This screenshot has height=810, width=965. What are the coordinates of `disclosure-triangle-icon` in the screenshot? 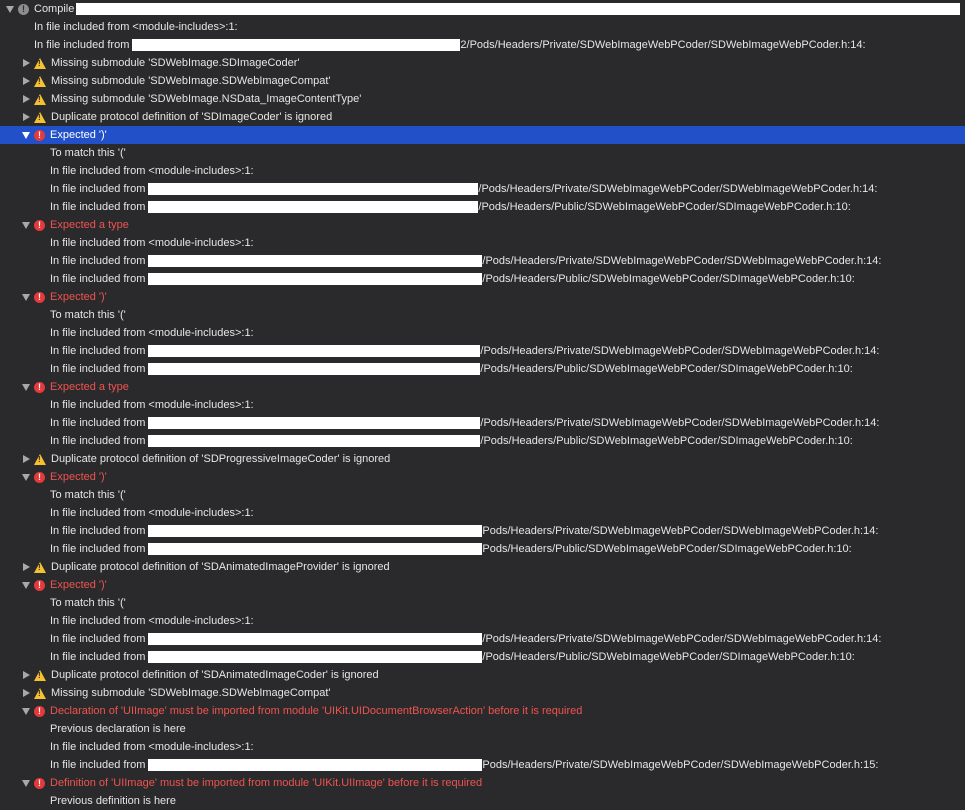 It's located at (10, 9).